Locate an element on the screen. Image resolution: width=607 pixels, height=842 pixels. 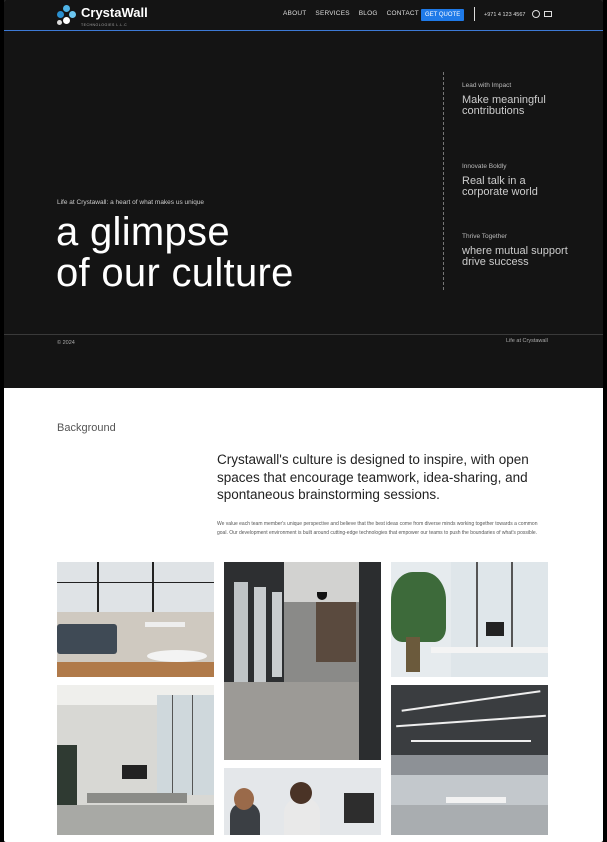
open-office-photo is located at coordinates (469, 760).